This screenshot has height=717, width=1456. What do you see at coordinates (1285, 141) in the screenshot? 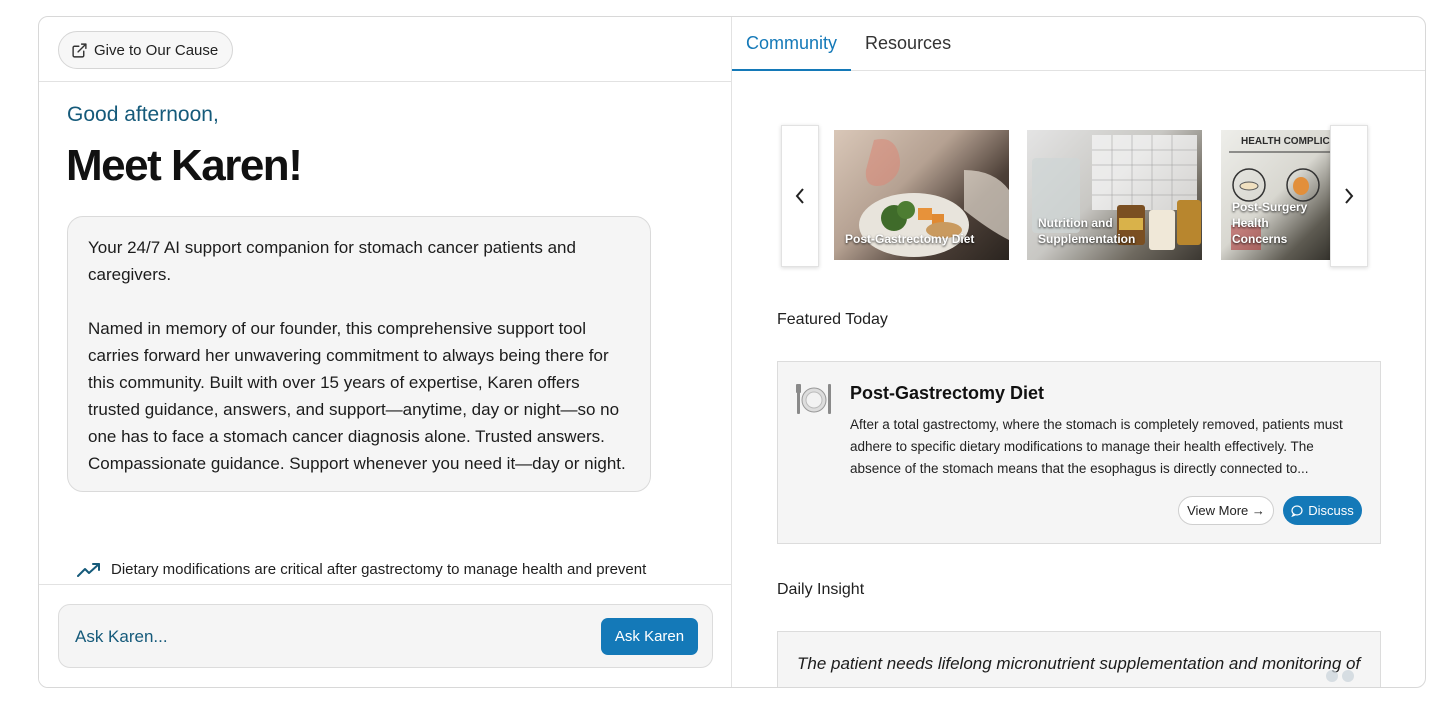
I see `card-header-text: HEALTH COMPLIC` at bounding box center [1285, 141].